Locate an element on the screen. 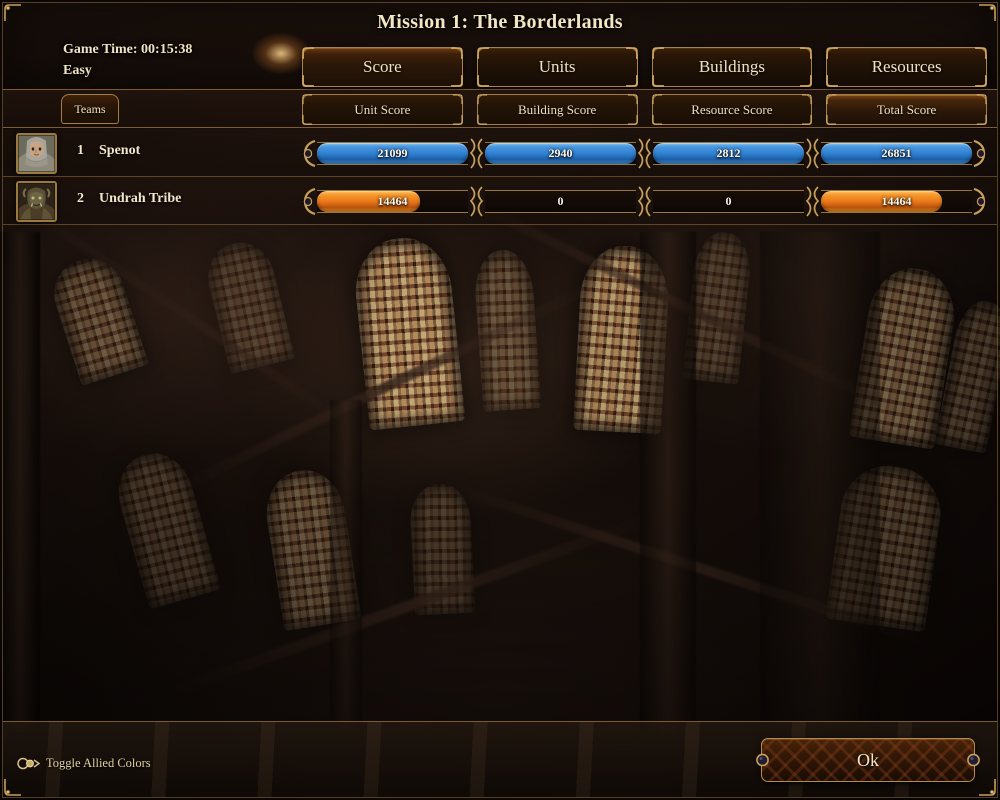 The width and height of the screenshot is (1000, 800). score-value: 2940 is located at coordinates (560, 152).